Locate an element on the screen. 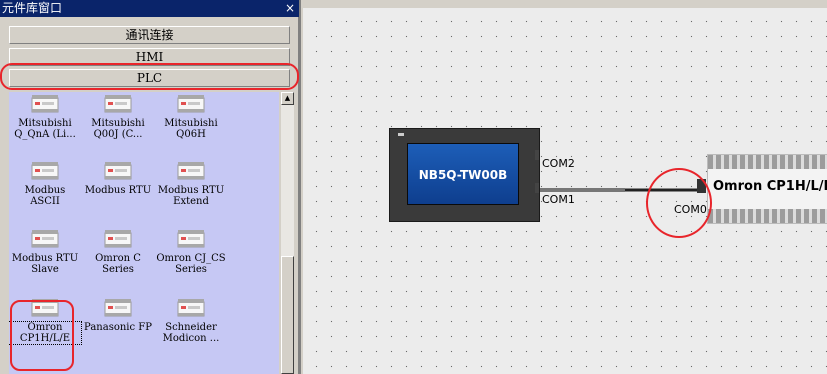 The height and width of the screenshot is (374, 827). close-icon: × is located at coordinates (290, 8).